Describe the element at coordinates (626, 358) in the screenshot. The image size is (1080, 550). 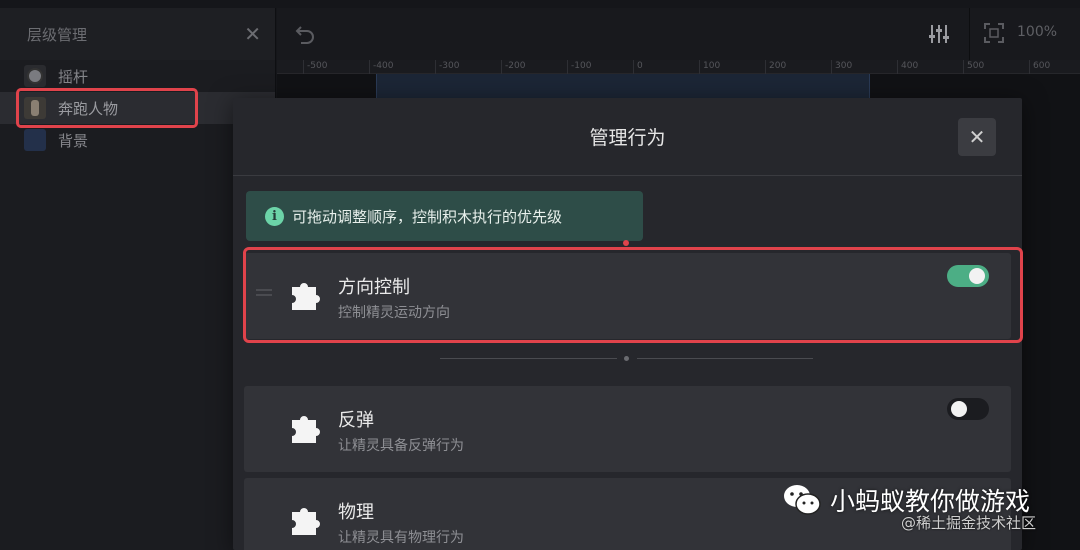
I see `drop-indicator-dot` at that location.